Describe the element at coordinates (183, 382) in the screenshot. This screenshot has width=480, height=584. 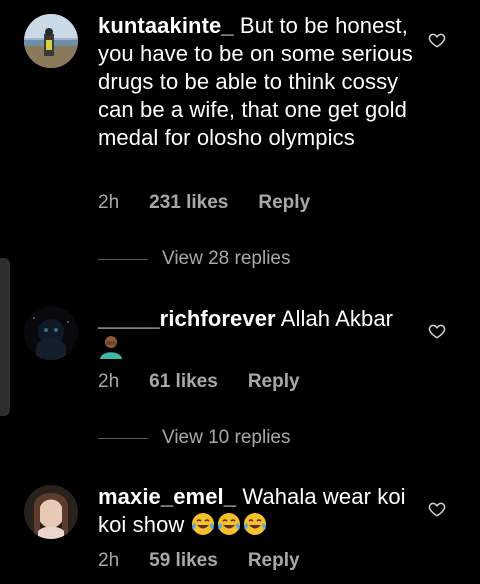
I see `likes-count: 61 likes` at that location.